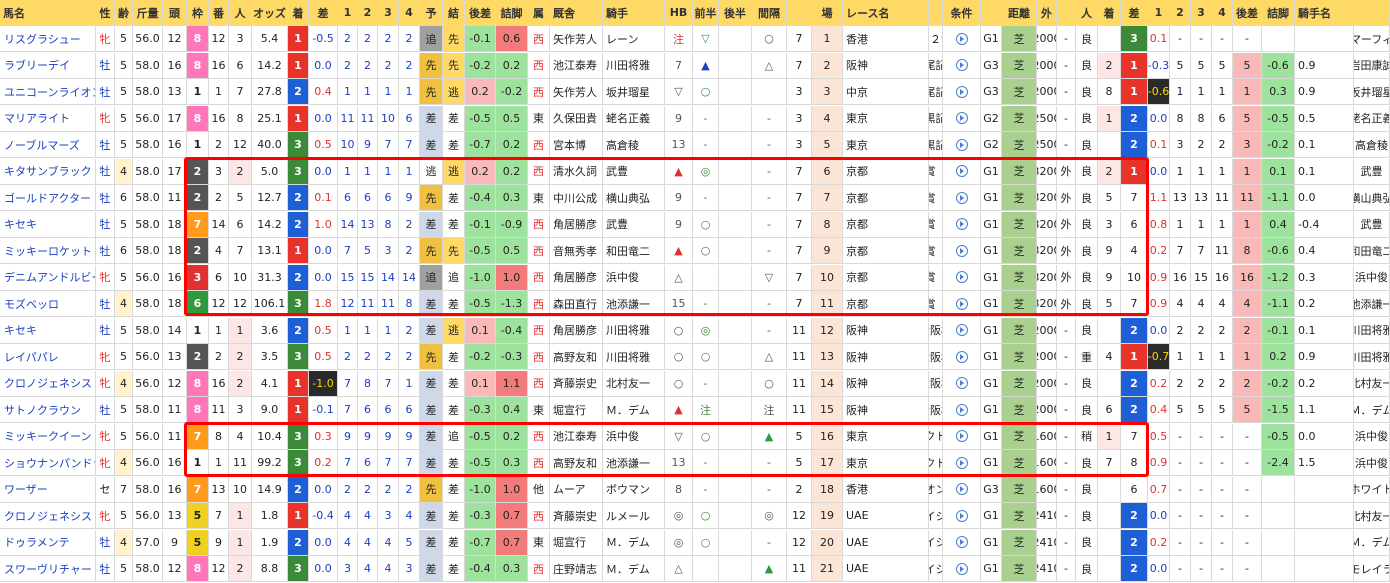 The height and width of the screenshot is (583, 1390). Describe the element at coordinates (219, 13) in the screenshot. I see `header-umaban: 番` at that location.